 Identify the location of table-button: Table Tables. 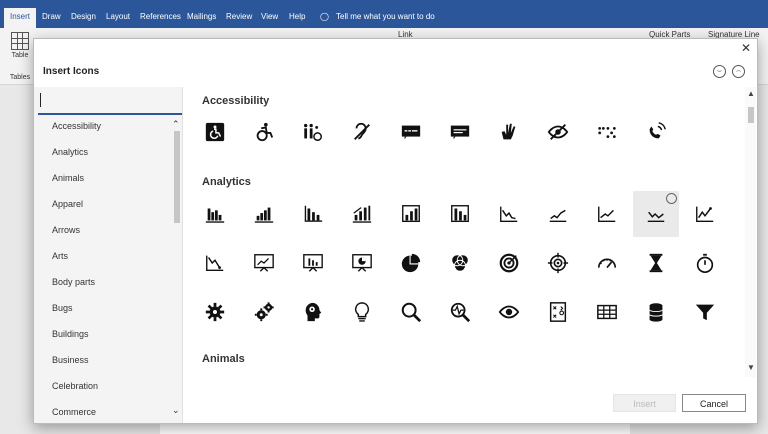
(20, 56).